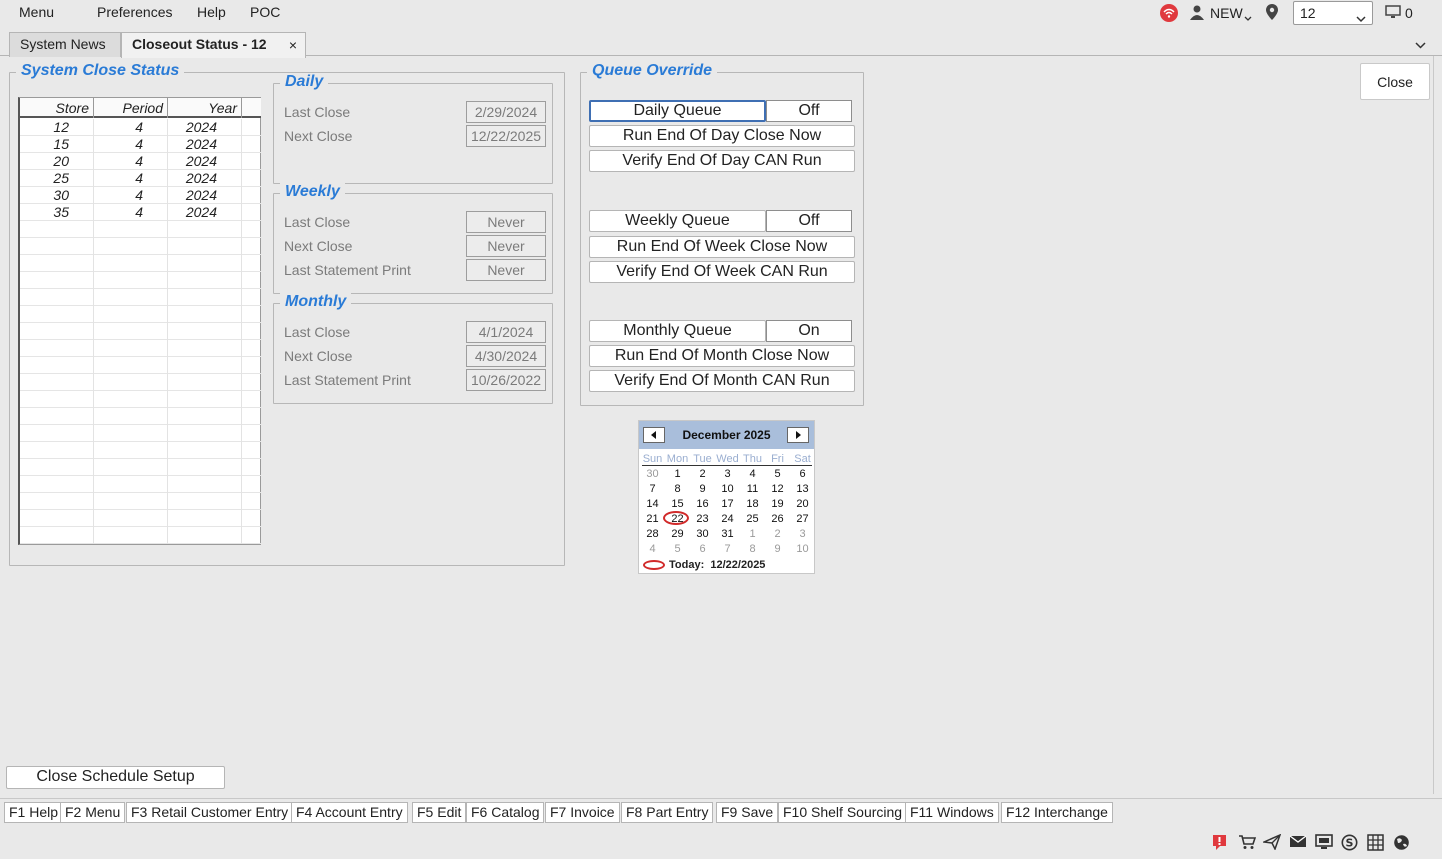  I want to click on column-header-period: Period, so click(131, 108).